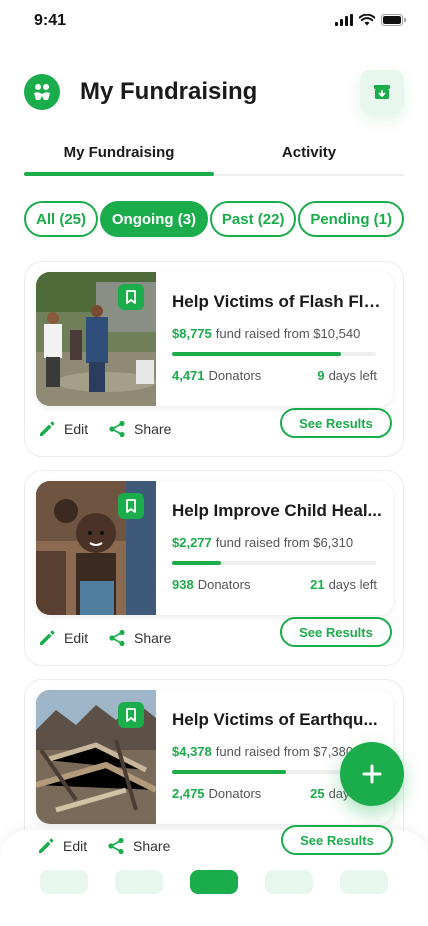 The width and height of the screenshot is (428, 926). What do you see at coordinates (321, 375) in the screenshot?
I see `days-count: 9` at bounding box center [321, 375].